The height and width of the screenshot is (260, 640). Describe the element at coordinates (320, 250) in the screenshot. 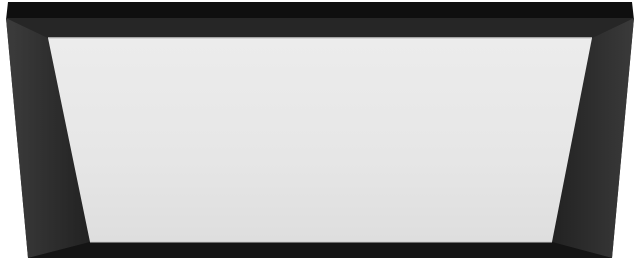

I see `frame-bottom-bevel` at that location.